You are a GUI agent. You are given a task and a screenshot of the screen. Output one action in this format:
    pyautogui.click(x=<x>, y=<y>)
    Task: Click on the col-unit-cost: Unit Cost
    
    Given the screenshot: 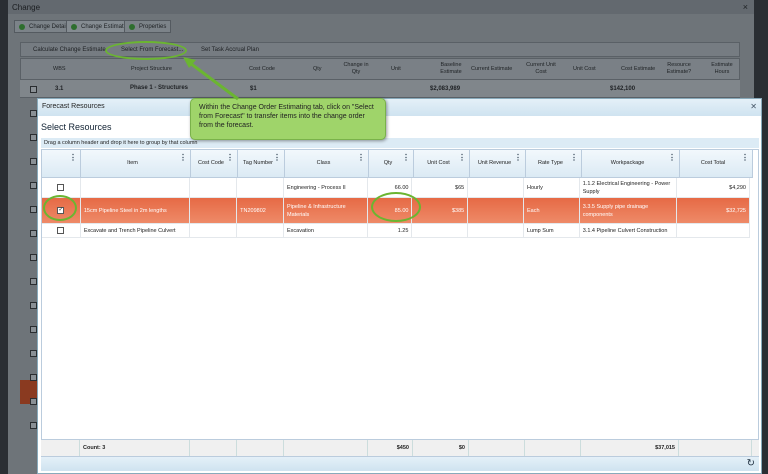 What is the action you would take?
    pyautogui.click(x=584, y=69)
    